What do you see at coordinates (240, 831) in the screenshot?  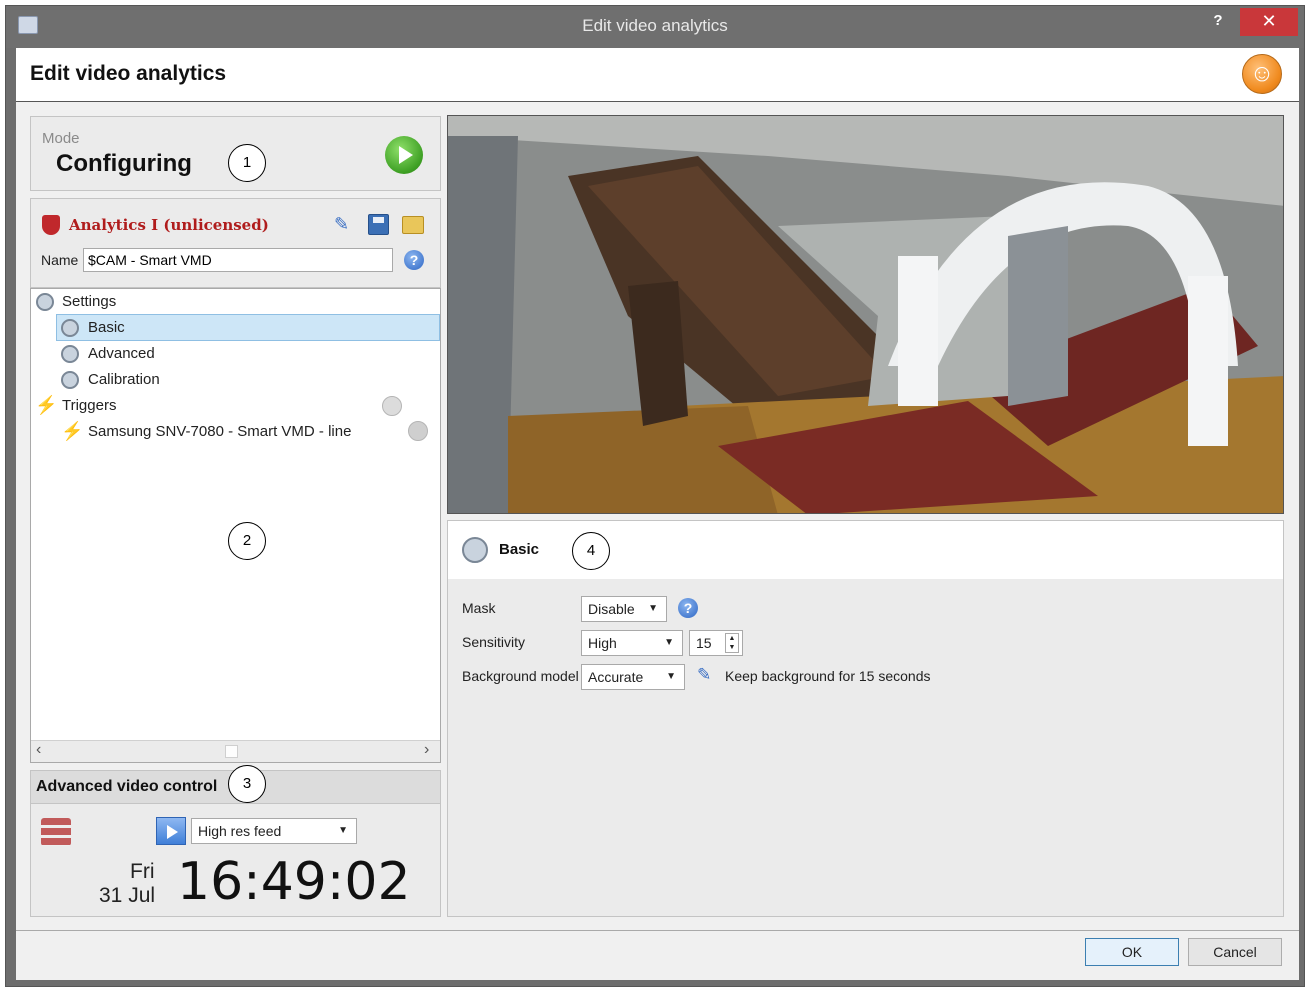 I see `feed-select-value: High res feed` at bounding box center [240, 831].